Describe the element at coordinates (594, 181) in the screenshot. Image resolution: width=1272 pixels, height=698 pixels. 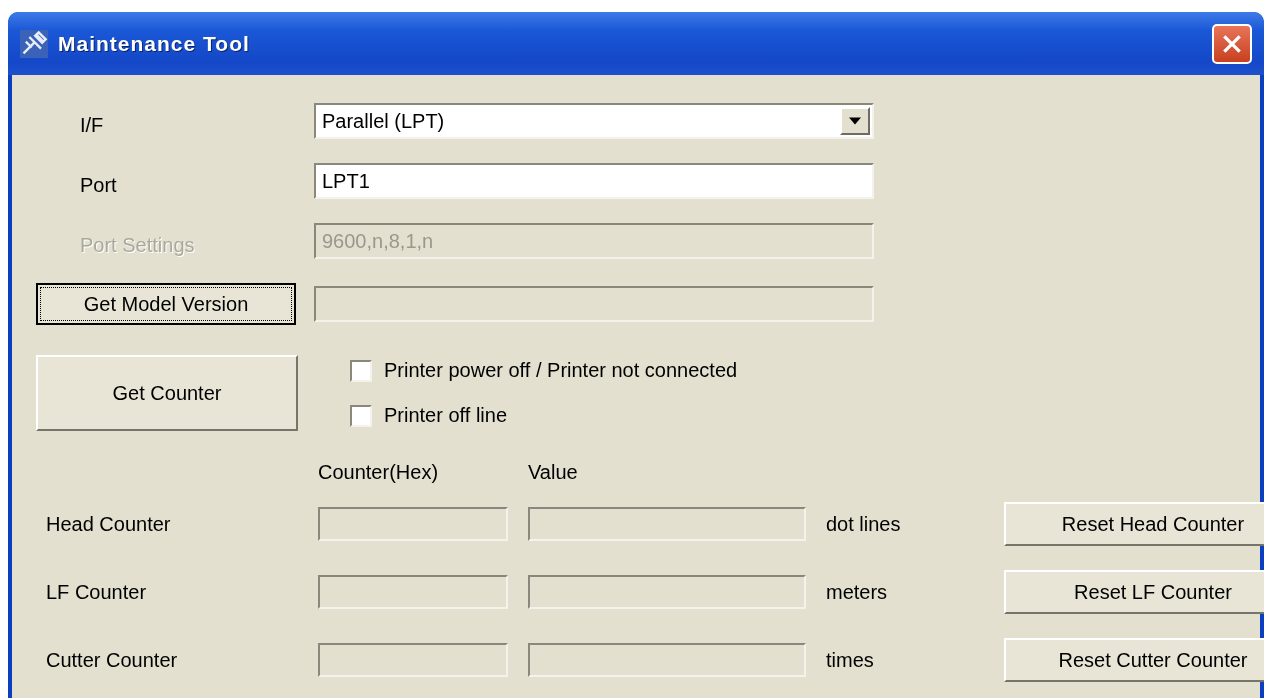
I see `input-field: LPT1` at that location.